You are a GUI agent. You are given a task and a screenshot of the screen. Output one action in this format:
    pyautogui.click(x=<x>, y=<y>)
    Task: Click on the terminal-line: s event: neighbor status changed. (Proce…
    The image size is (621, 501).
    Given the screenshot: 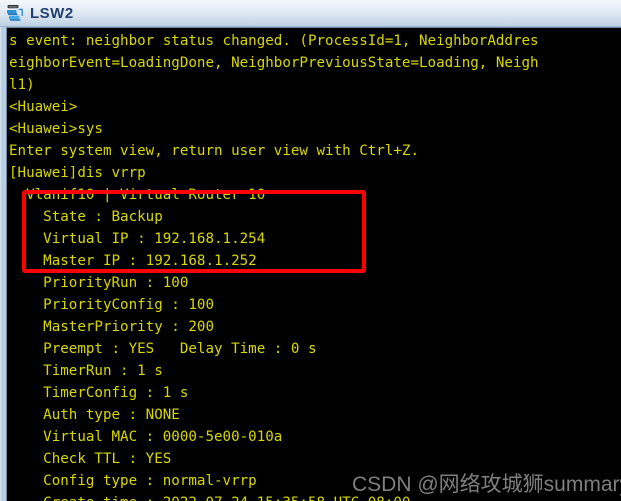 What is the action you would take?
    pyautogui.click(x=274, y=41)
    